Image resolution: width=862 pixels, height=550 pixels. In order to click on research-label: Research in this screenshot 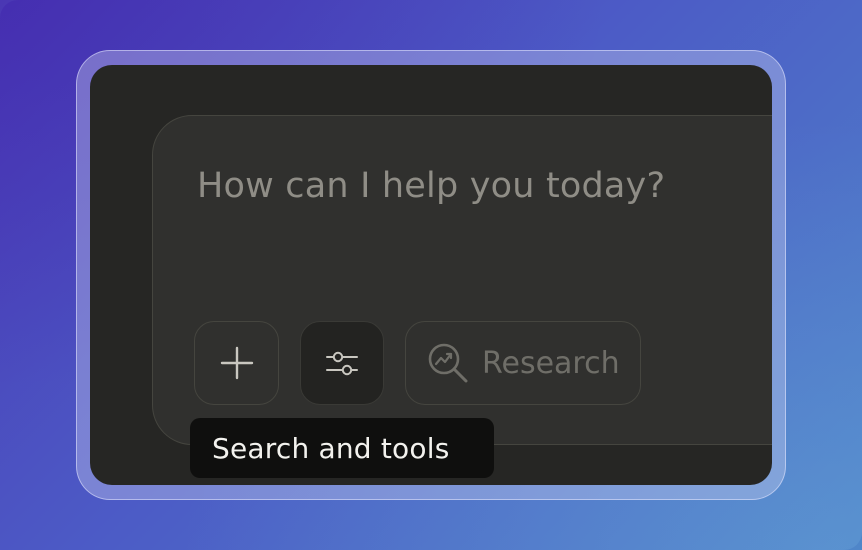, I will do `click(551, 363)`.